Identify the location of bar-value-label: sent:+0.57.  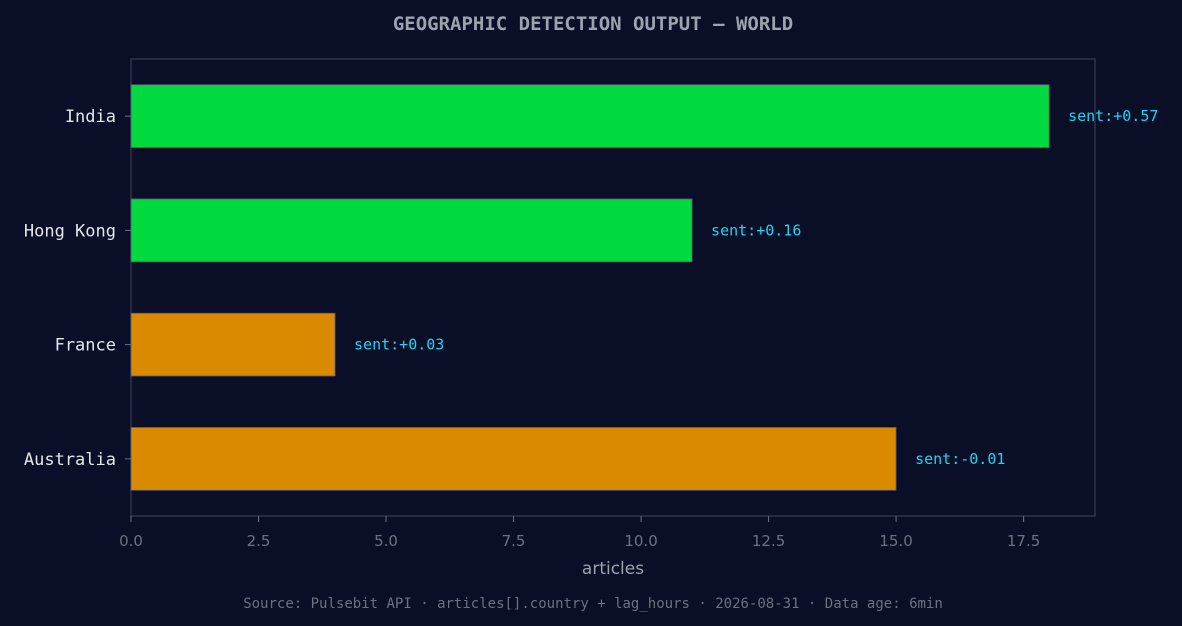
(1113, 116).